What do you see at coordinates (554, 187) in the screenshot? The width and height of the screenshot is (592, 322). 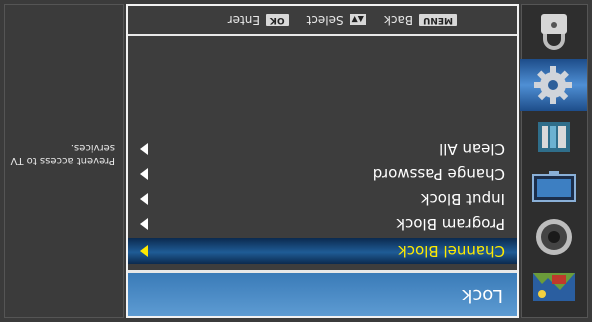 I see `tv-screen-icon` at bounding box center [554, 187].